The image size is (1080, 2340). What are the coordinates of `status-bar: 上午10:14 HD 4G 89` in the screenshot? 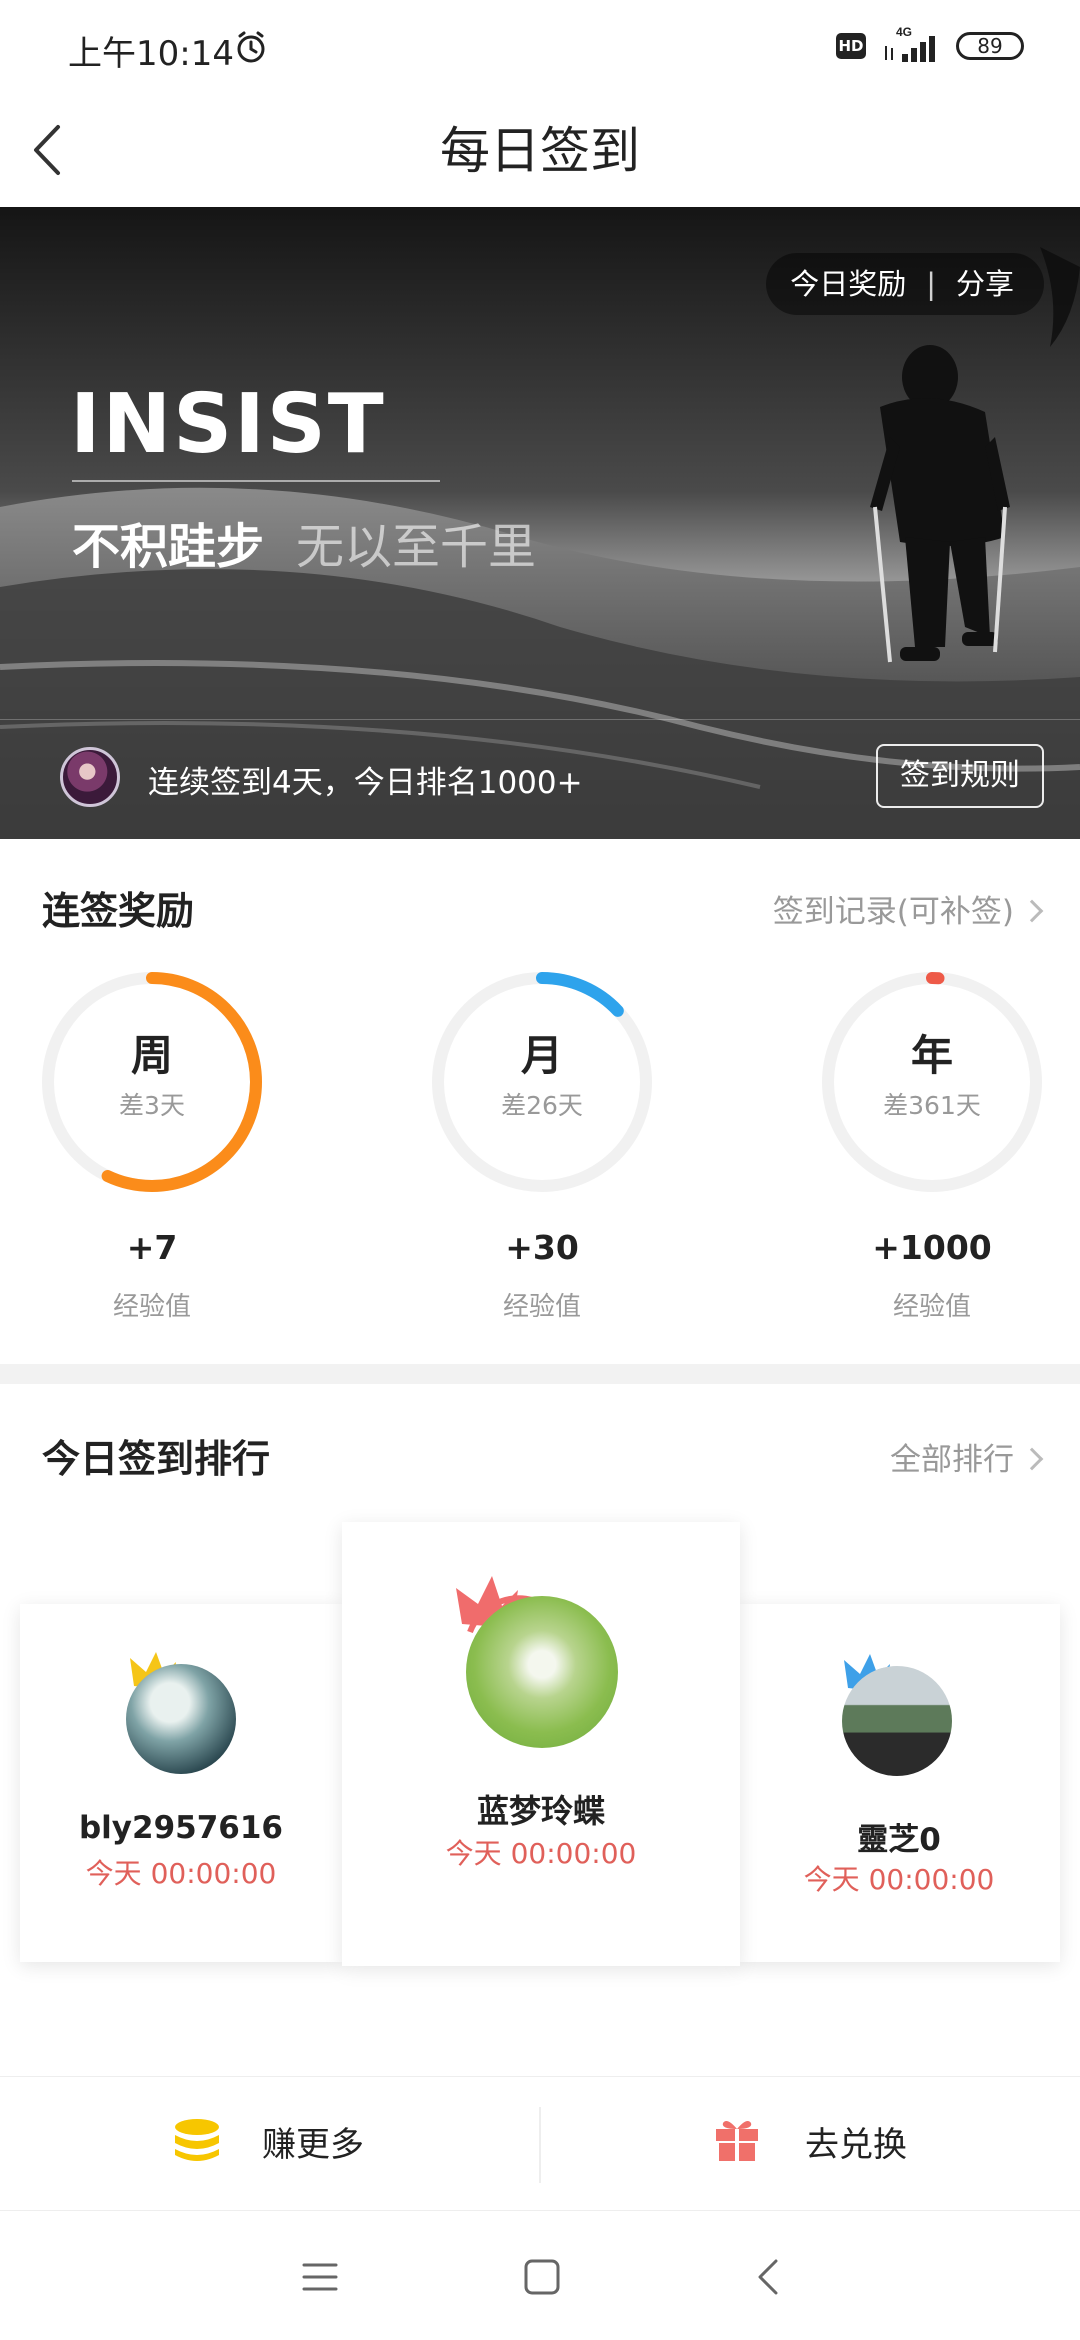 It's located at (540, 47).